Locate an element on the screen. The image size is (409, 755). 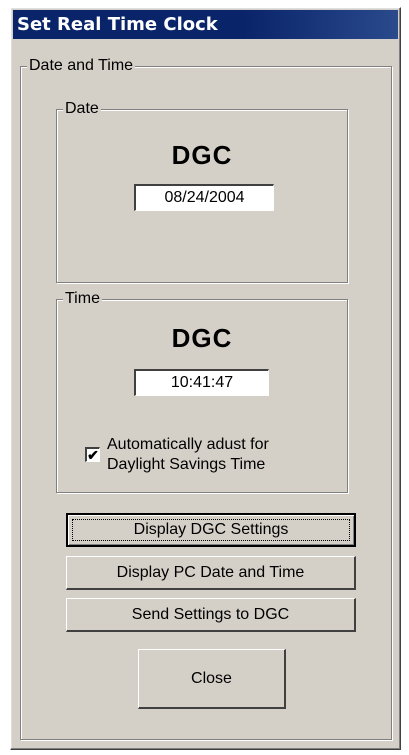
date-device-label: DGC is located at coordinates (202, 155).